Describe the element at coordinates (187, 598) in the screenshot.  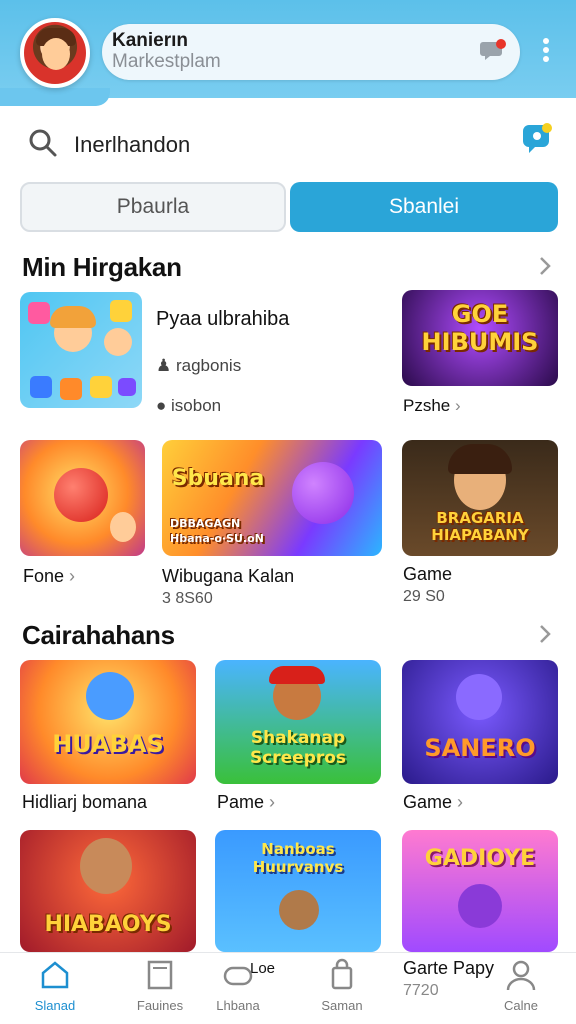
I see `tile-sub-wibugana: 3 8S60` at that location.